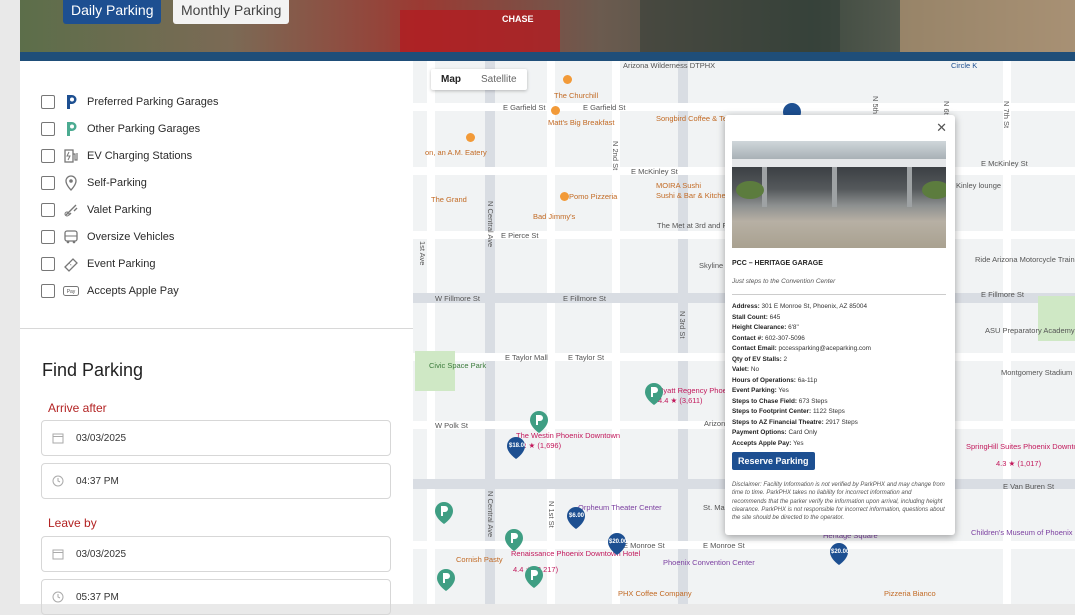 The height and width of the screenshot is (615, 1075). What do you see at coordinates (741, 369) in the screenshot?
I see `detail-key: Valet:` at bounding box center [741, 369].